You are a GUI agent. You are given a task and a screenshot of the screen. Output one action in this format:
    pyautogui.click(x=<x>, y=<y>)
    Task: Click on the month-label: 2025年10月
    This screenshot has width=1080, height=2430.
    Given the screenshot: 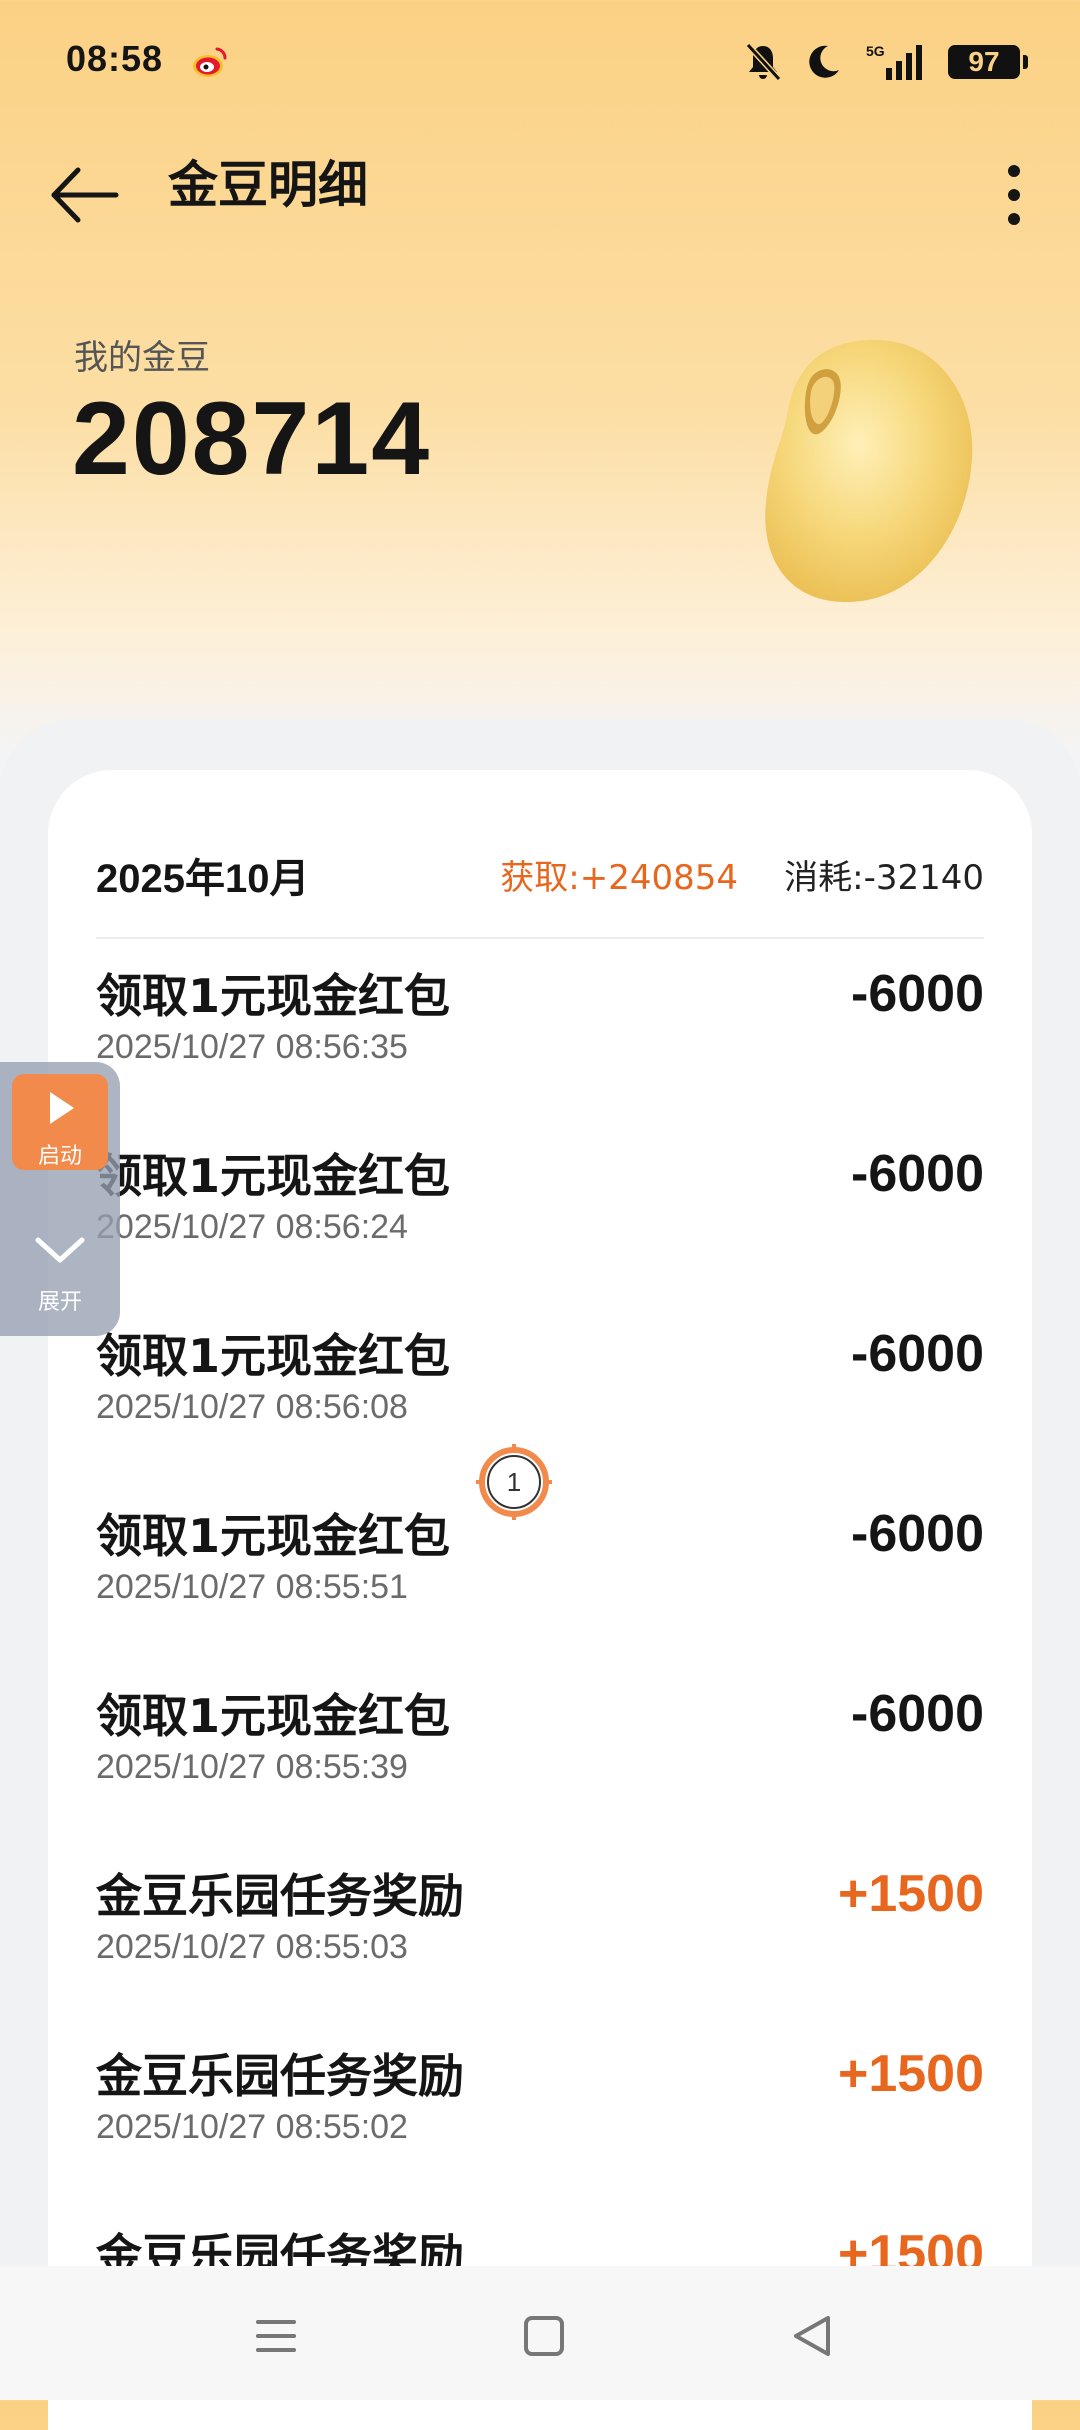 What is the action you would take?
    pyautogui.click(x=202, y=875)
    